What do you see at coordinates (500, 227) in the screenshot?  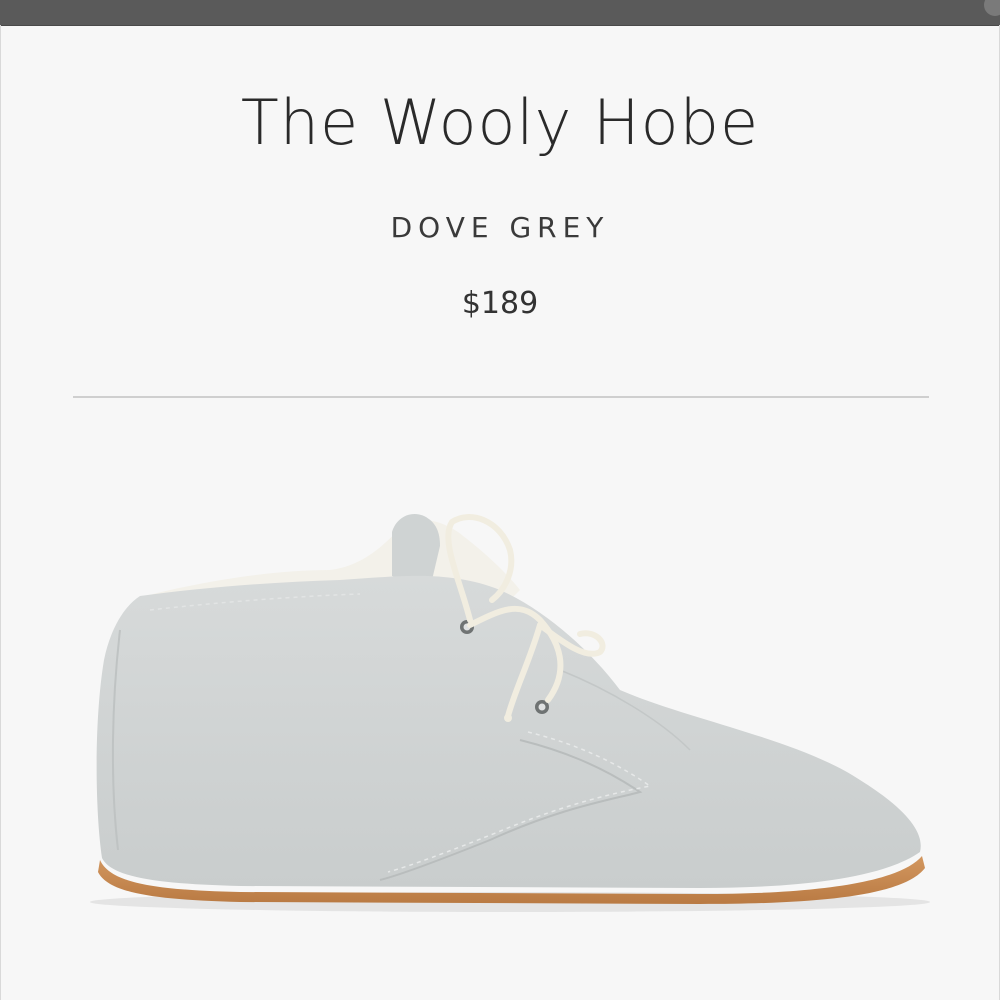 I see `product-color-name: DOVE GREY` at bounding box center [500, 227].